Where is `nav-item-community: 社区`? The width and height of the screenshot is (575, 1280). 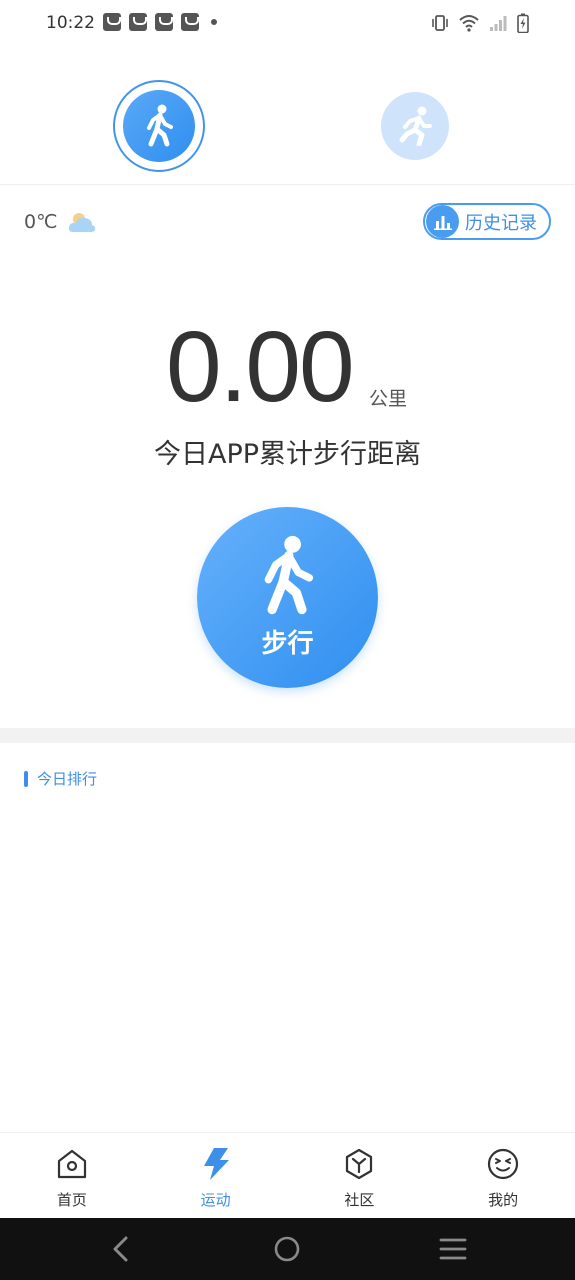
nav-item-community: 社区 is located at coordinates (360, 1175).